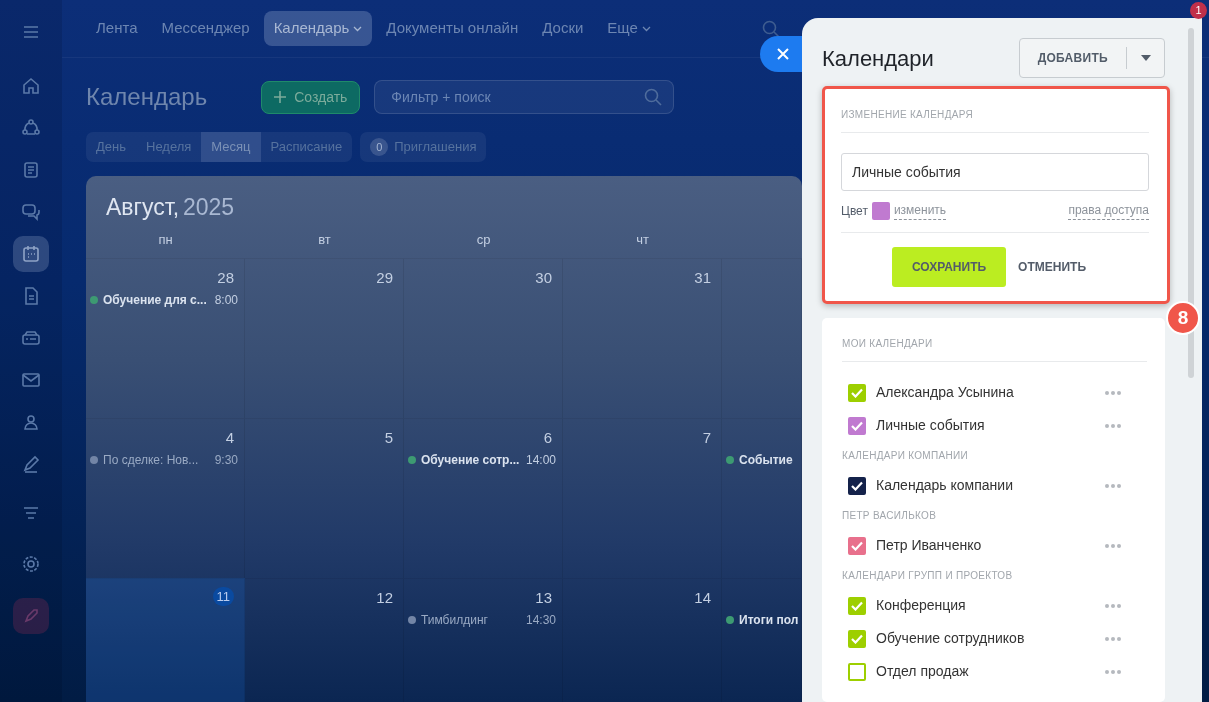 Image resolution: width=1209 pixels, height=702 pixels. I want to click on invitations-button: 0 Приглашения, so click(423, 147).